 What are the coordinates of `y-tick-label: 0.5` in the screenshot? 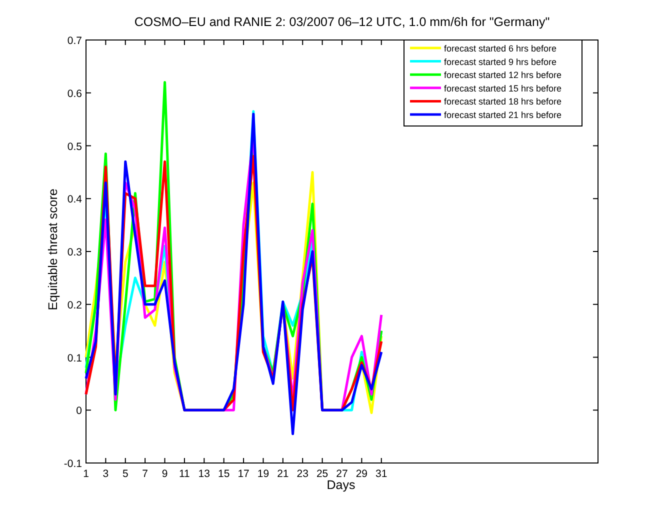 It's located at (74, 146).